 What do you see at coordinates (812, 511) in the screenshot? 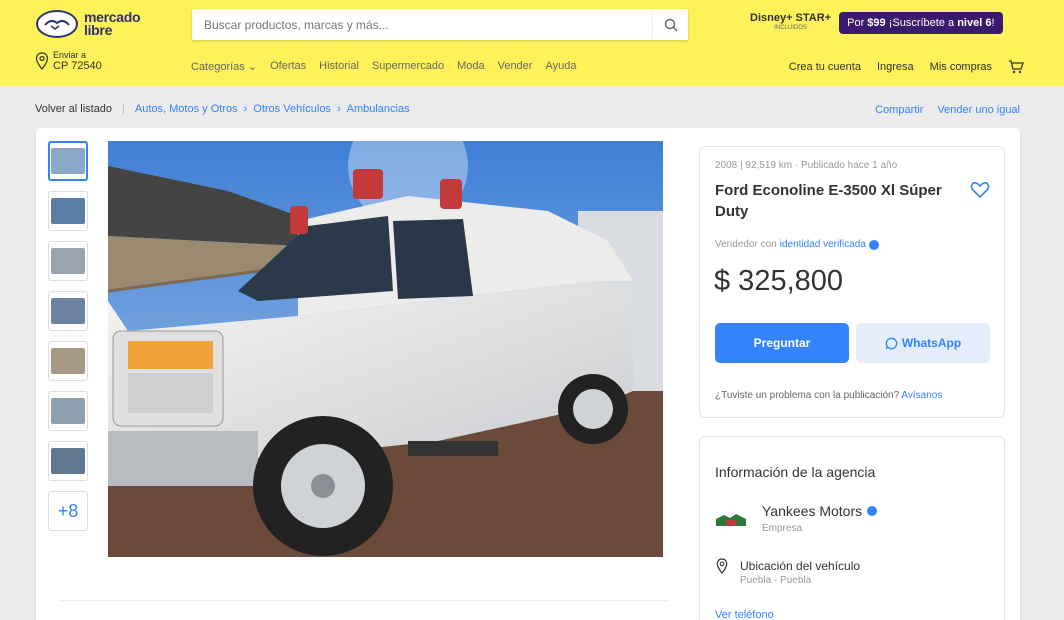
I see `agency-name-text: Yankees Motors` at bounding box center [812, 511].